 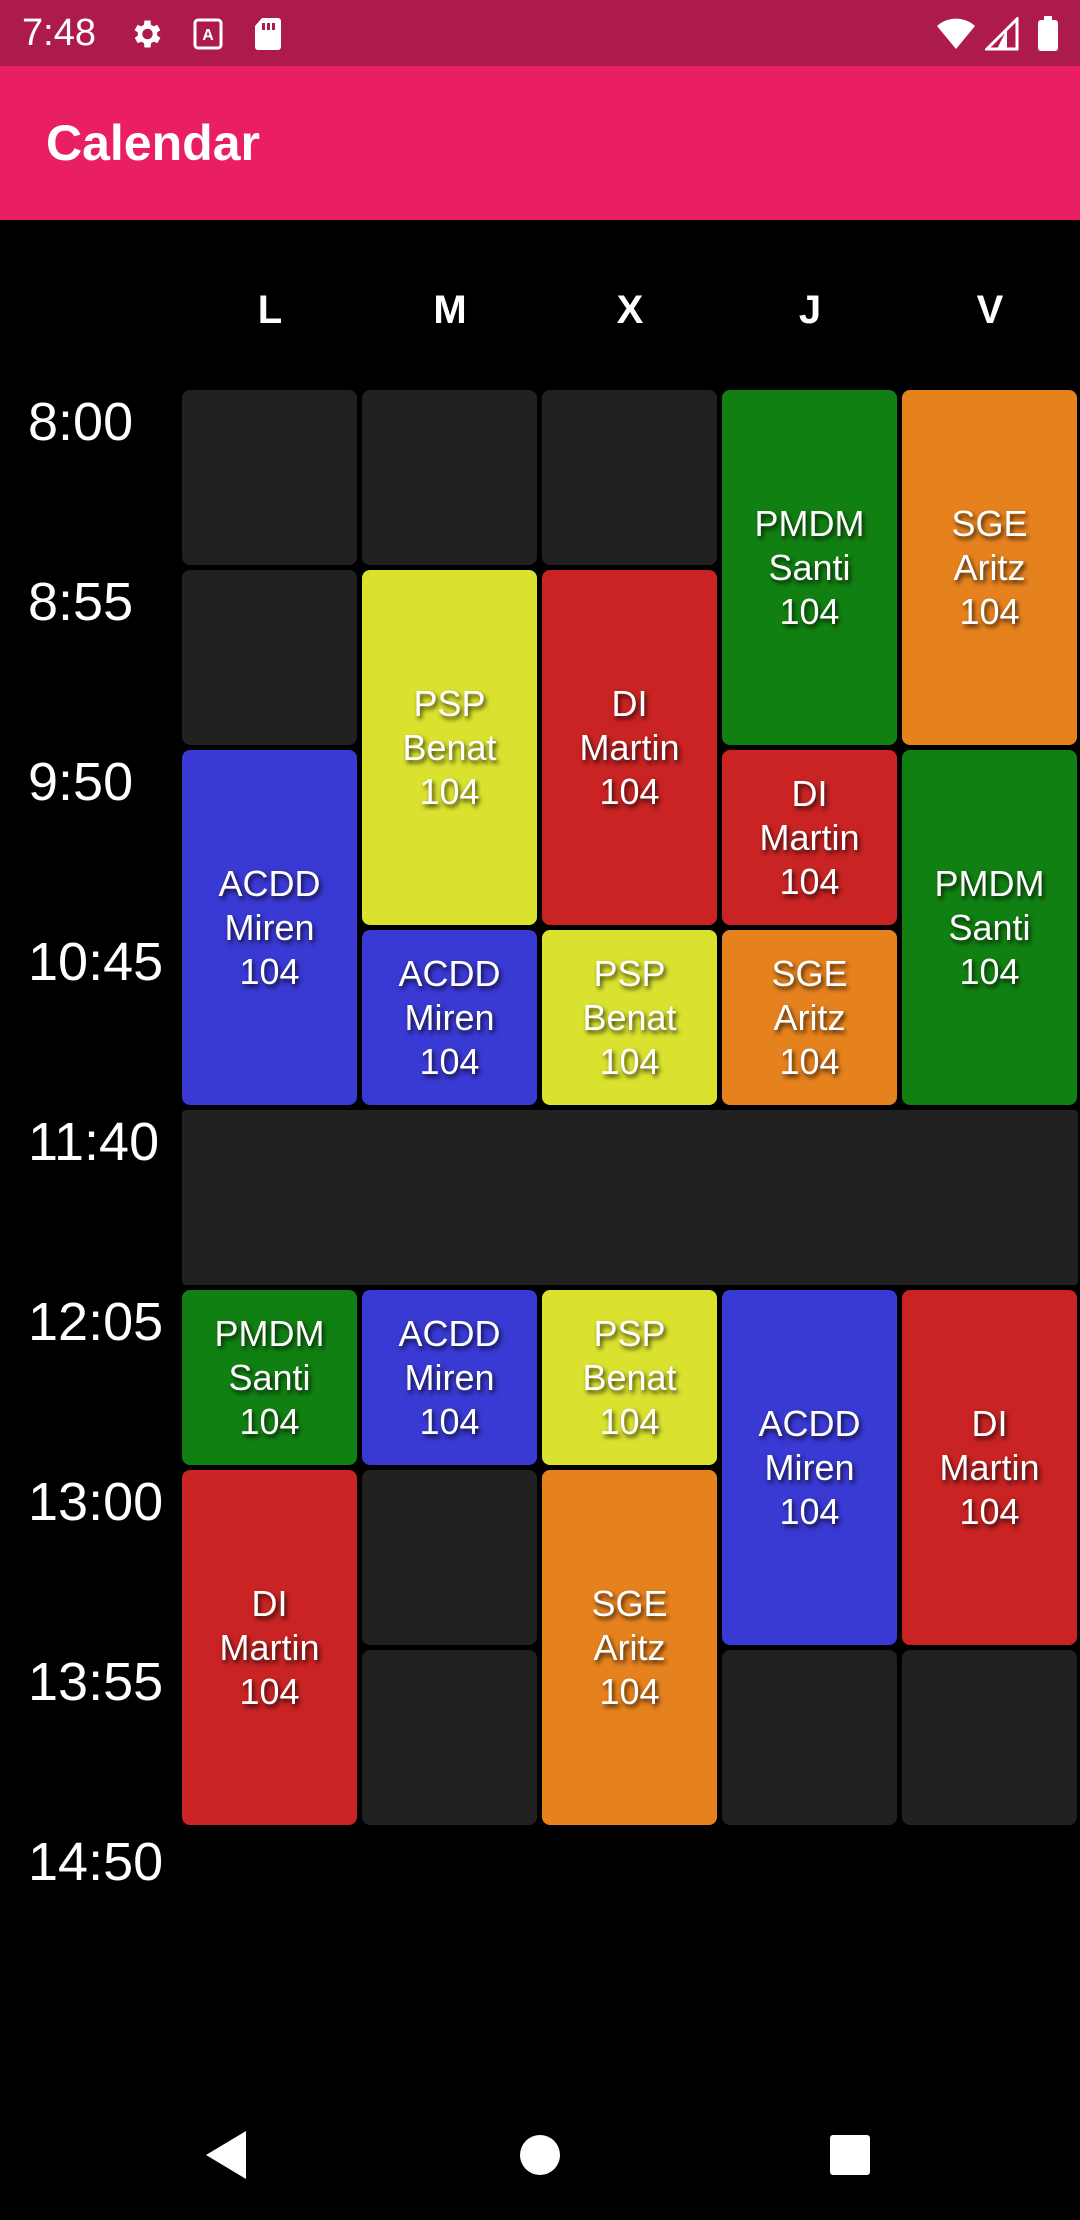 What do you see at coordinates (540, 143) in the screenshot?
I see `app-bar: Calendar` at bounding box center [540, 143].